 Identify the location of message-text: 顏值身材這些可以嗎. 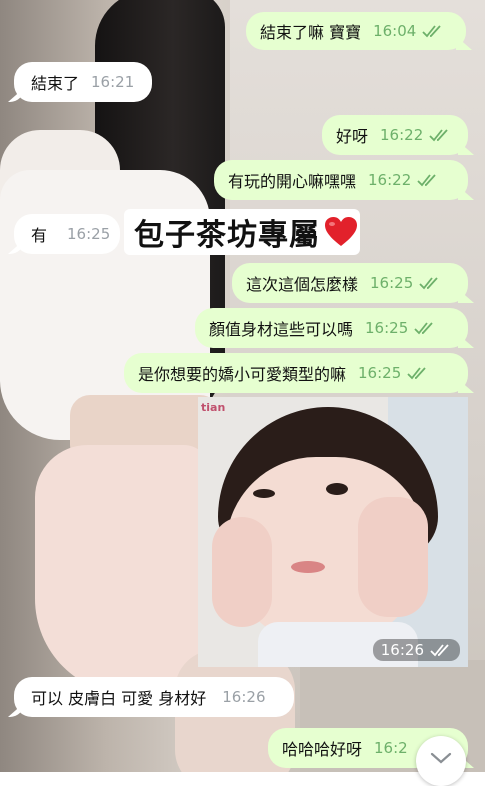
(281, 329).